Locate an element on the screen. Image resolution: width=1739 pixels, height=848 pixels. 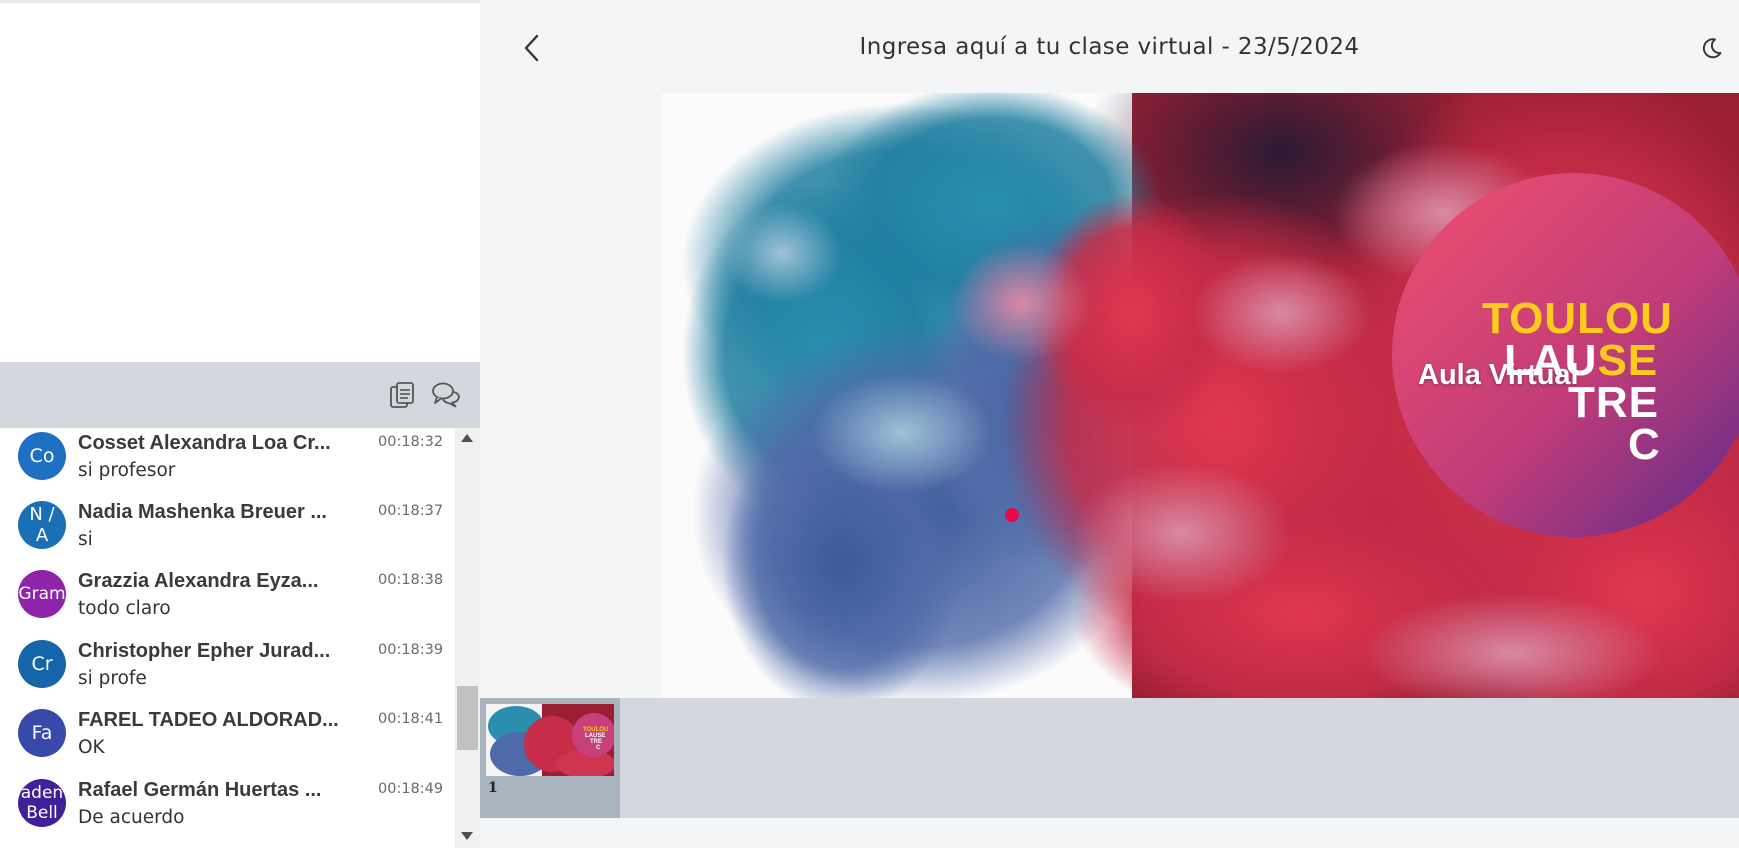
avatar: aden Bell is located at coordinates (42, 803).